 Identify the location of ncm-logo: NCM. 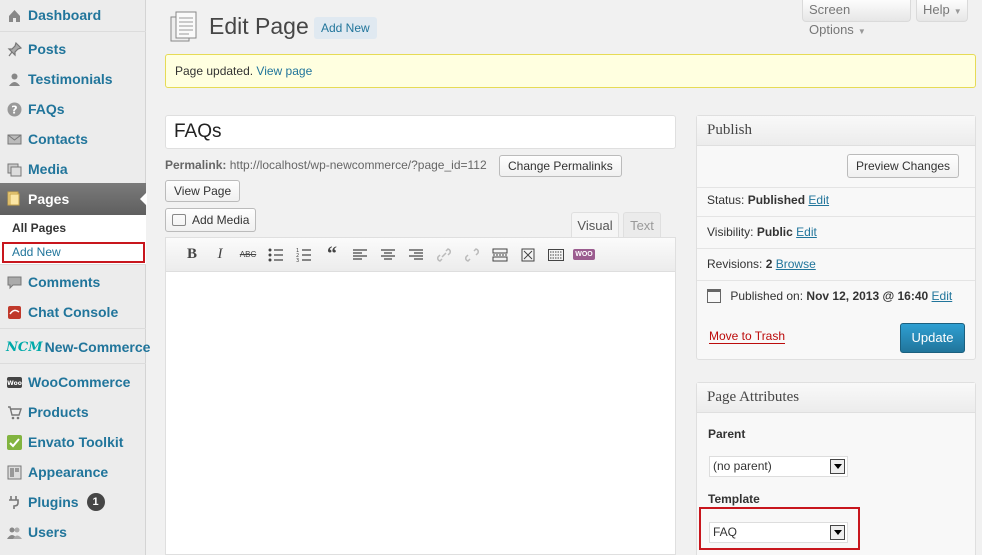
(24, 347).